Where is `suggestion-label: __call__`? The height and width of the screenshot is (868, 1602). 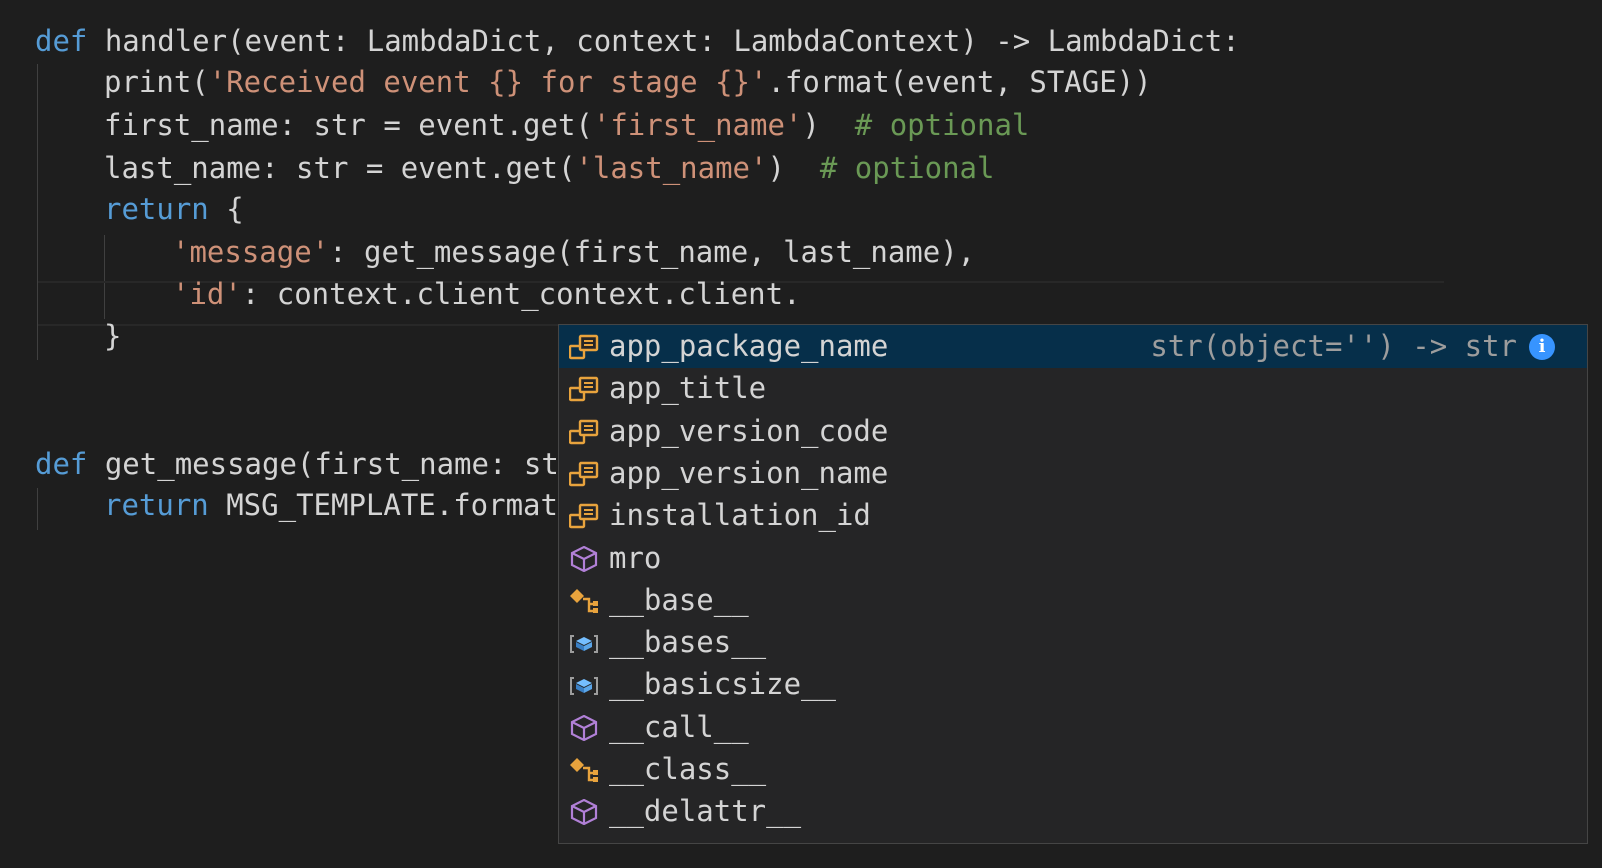
suggestion-label: __call__ is located at coordinates (679, 726).